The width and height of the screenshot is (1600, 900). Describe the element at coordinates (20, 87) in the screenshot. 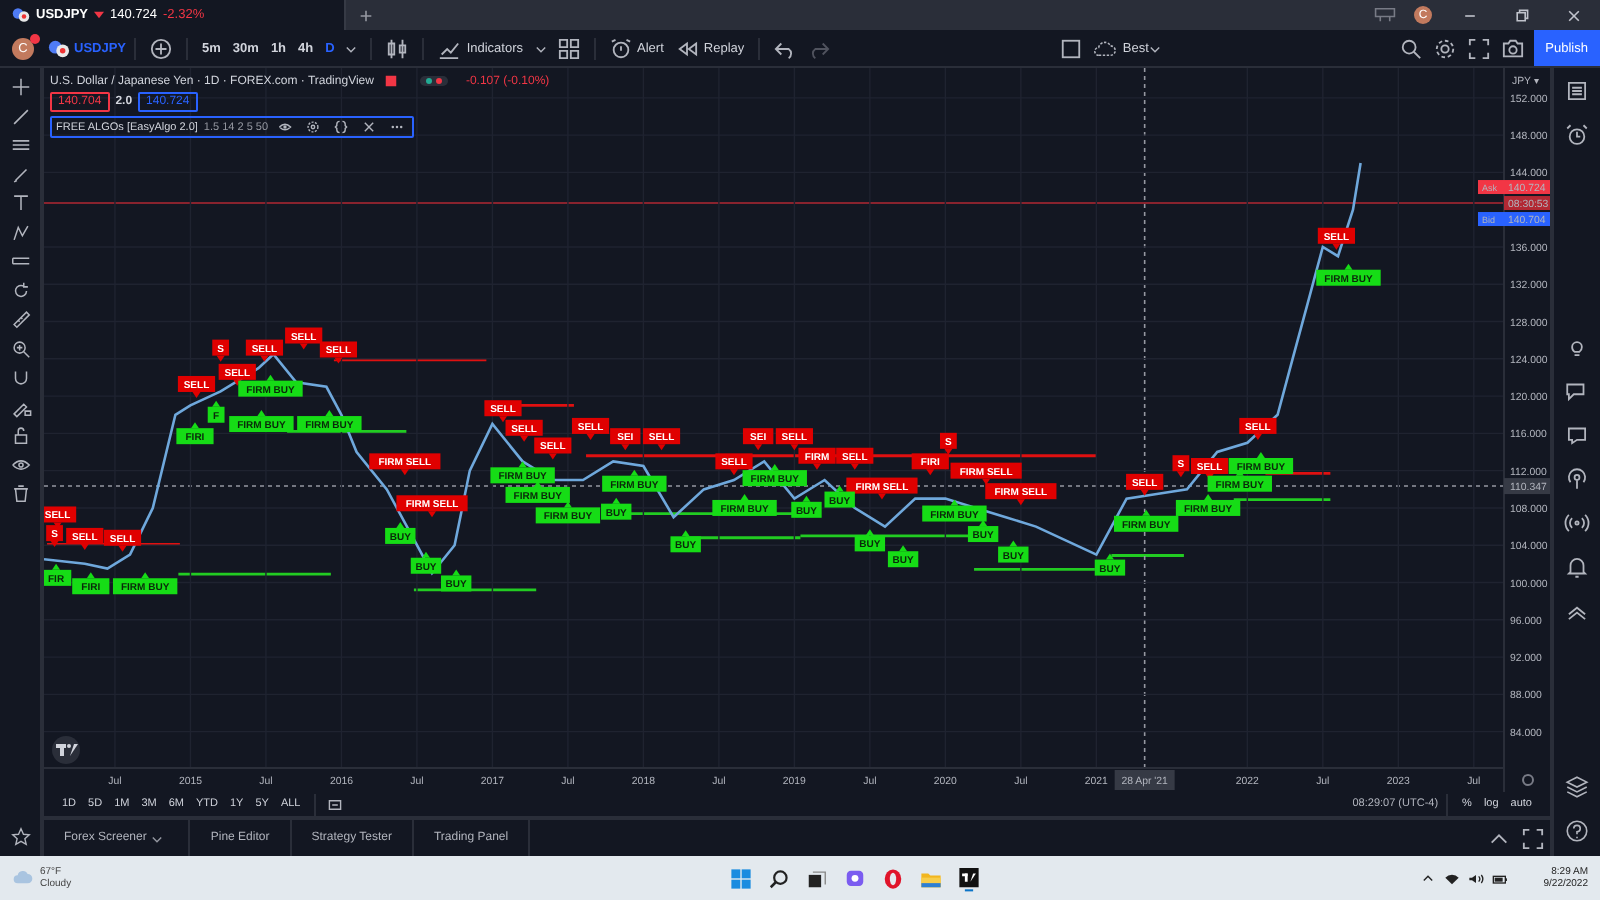

I see `crosshair-icon` at that location.